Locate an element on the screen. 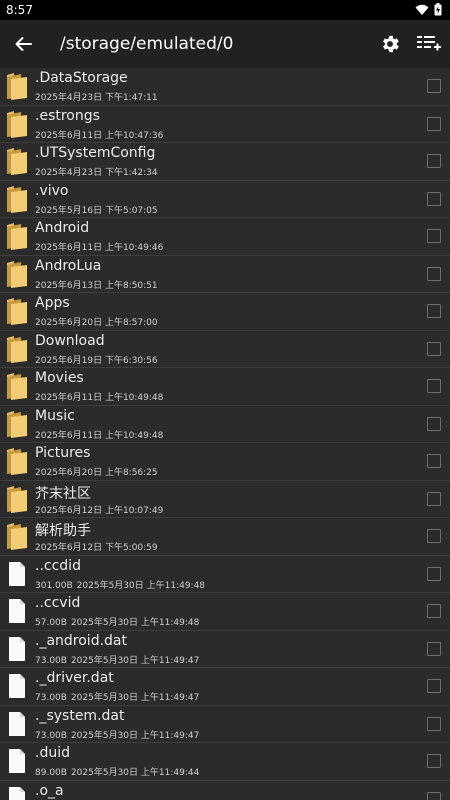 Image resolution: width=450 pixels, height=800 pixels. item-meta: 57.00B 2025年5月30日 上午11:49:48 is located at coordinates (117, 621).